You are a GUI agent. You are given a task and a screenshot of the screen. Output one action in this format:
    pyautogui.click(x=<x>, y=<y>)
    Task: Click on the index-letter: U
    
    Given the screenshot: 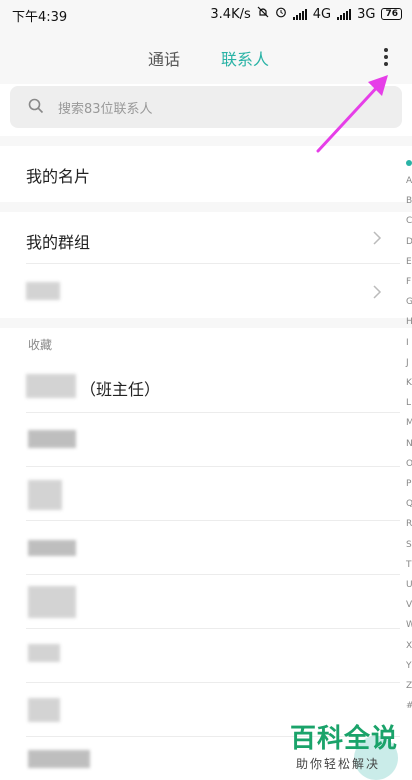 What is the action you would take?
    pyautogui.click(x=409, y=585)
    